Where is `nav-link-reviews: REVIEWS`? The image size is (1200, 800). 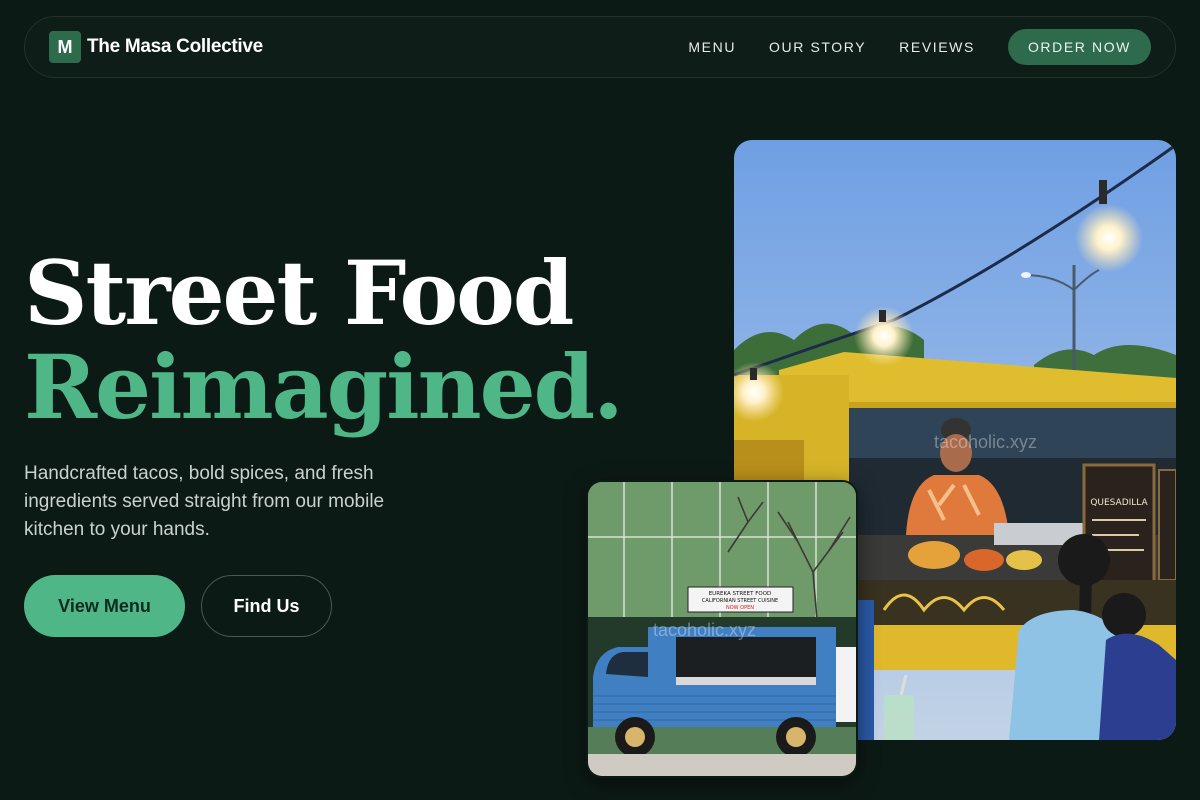
nav-link-reviews: REVIEWS is located at coordinates (937, 47).